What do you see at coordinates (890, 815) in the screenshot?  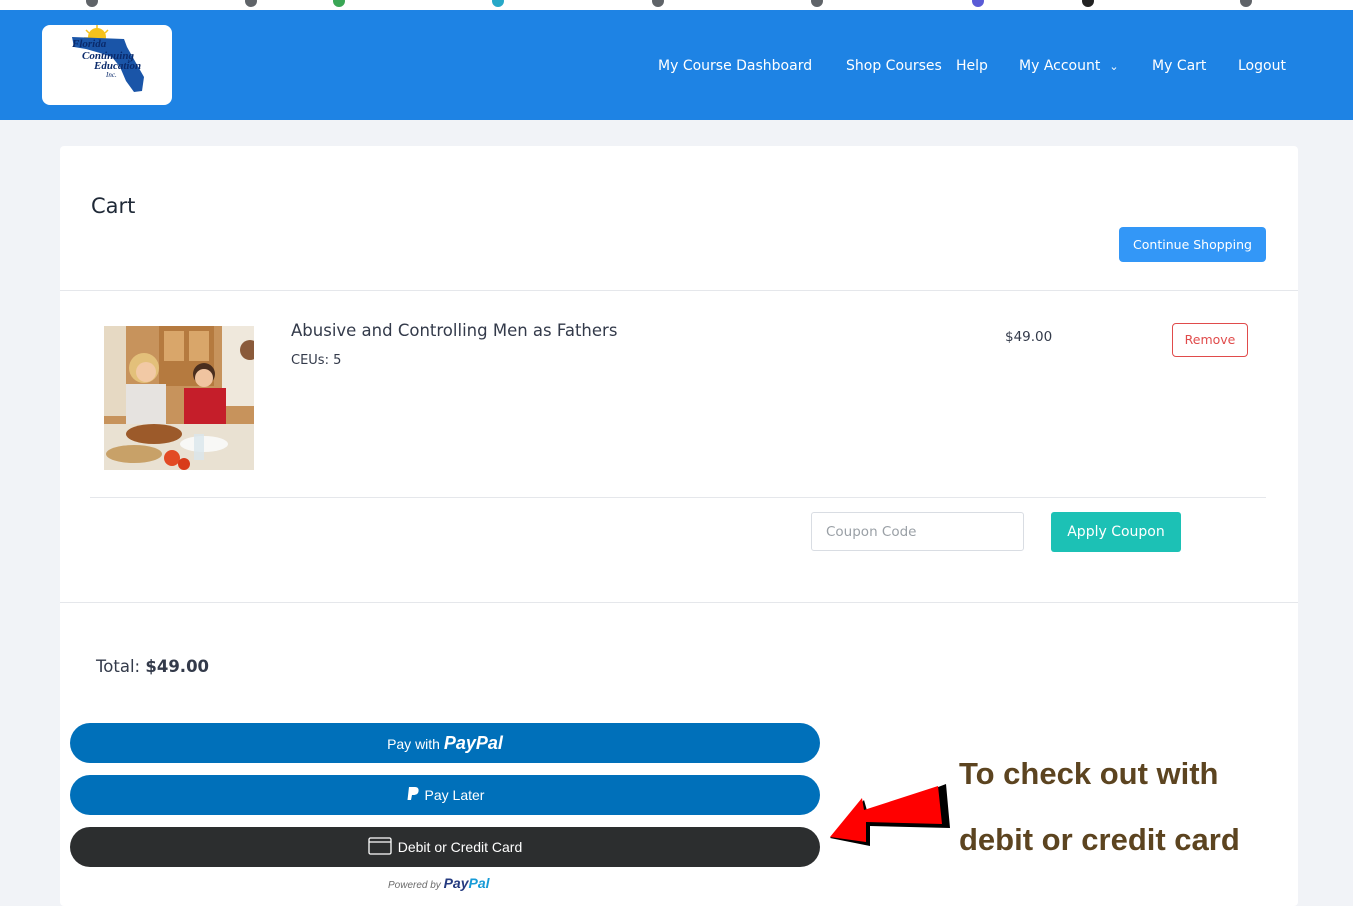 I see `red-arrow-icon` at bounding box center [890, 815].